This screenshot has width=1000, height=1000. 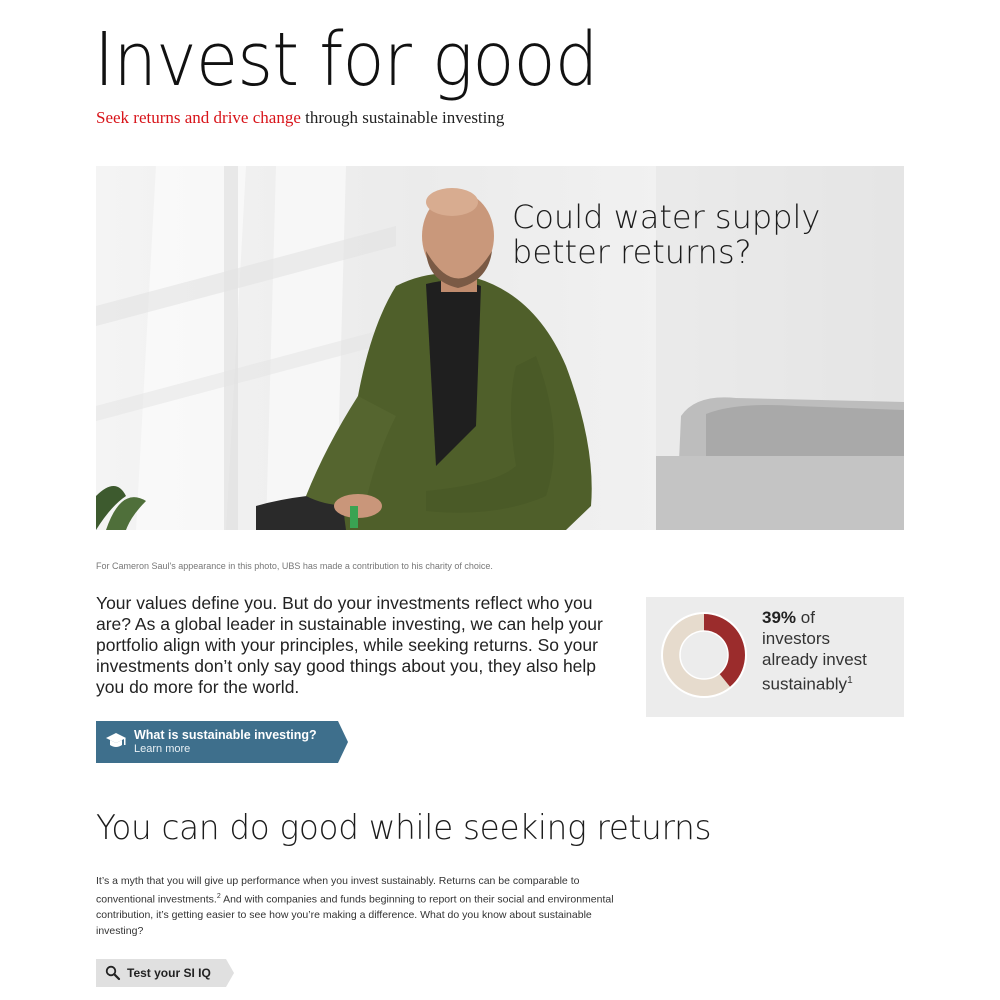 I want to click on stat-footnote: 1, so click(x=850, y=680).